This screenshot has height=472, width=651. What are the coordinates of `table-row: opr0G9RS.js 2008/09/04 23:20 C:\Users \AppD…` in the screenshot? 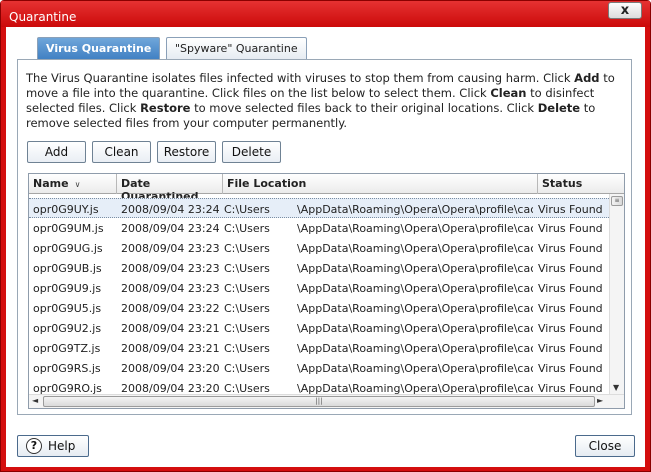 It's located at (319, 368).